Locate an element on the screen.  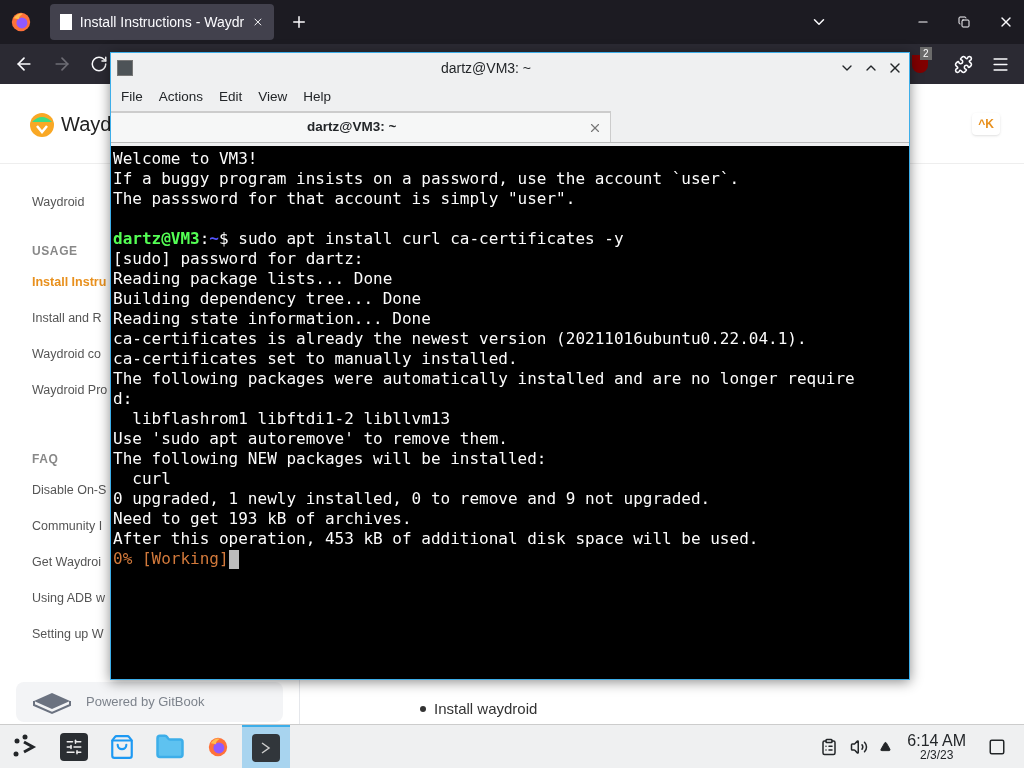
reload-icon is located at coordinates (99, 64).